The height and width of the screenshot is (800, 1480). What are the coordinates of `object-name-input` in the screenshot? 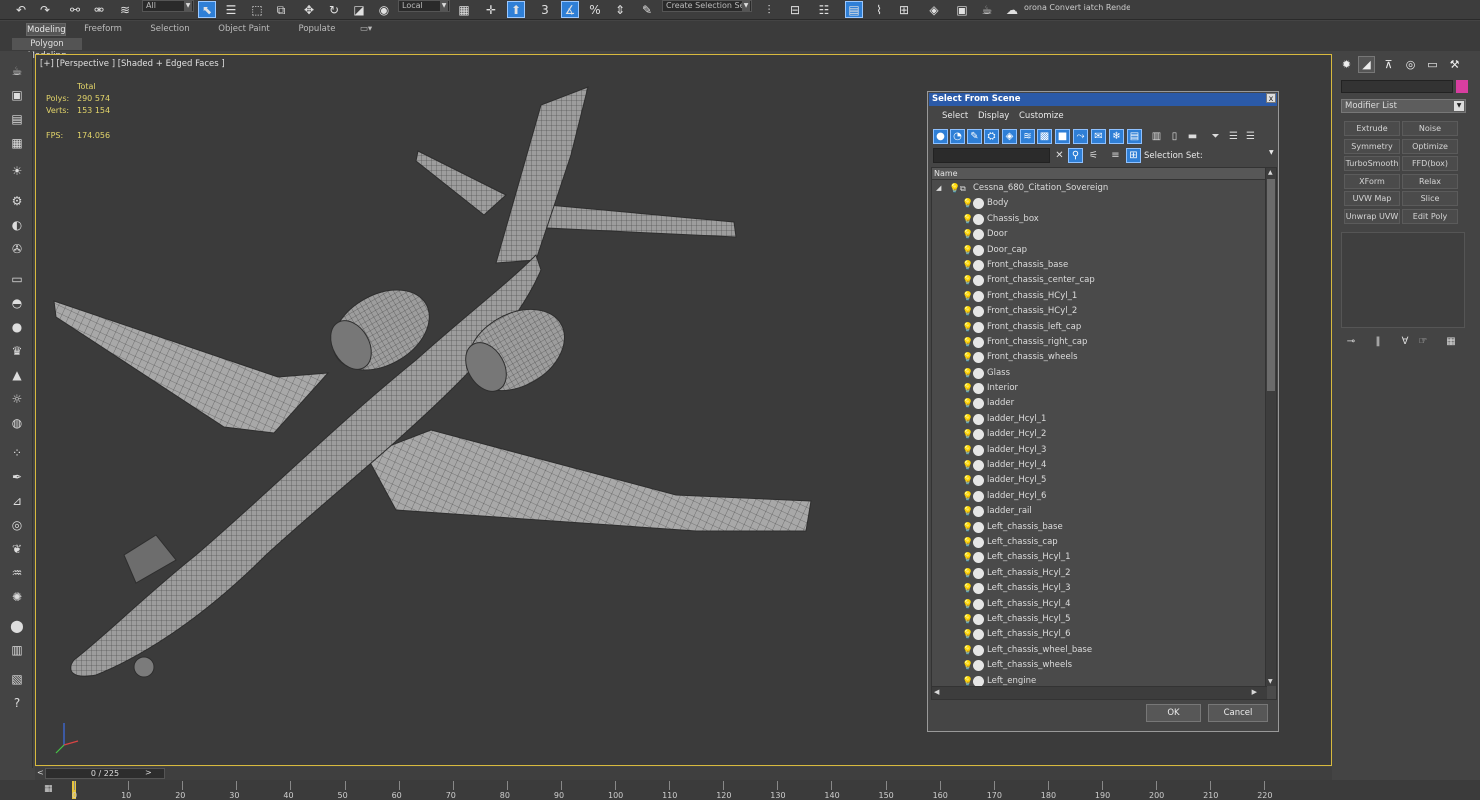 It's located at (1397, 86).